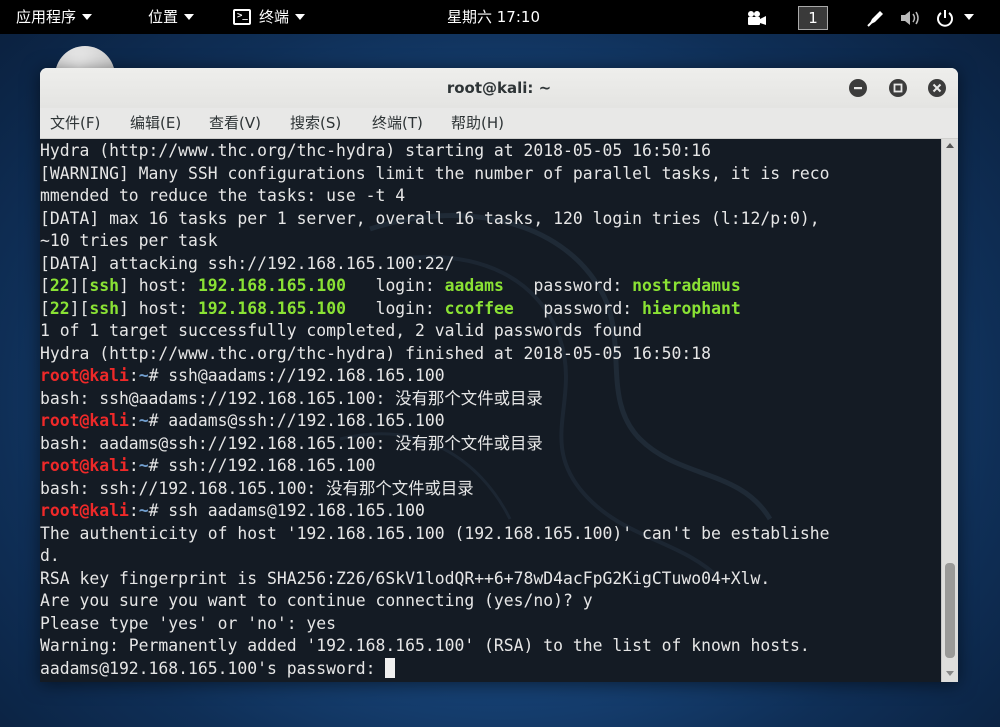 The width and height of the screenshot is (1000, 727). What do you see at coordinates (315, 123) in the screenshot?
I see `menu-search: 搜索(S)` at bounding box center [315, 123].